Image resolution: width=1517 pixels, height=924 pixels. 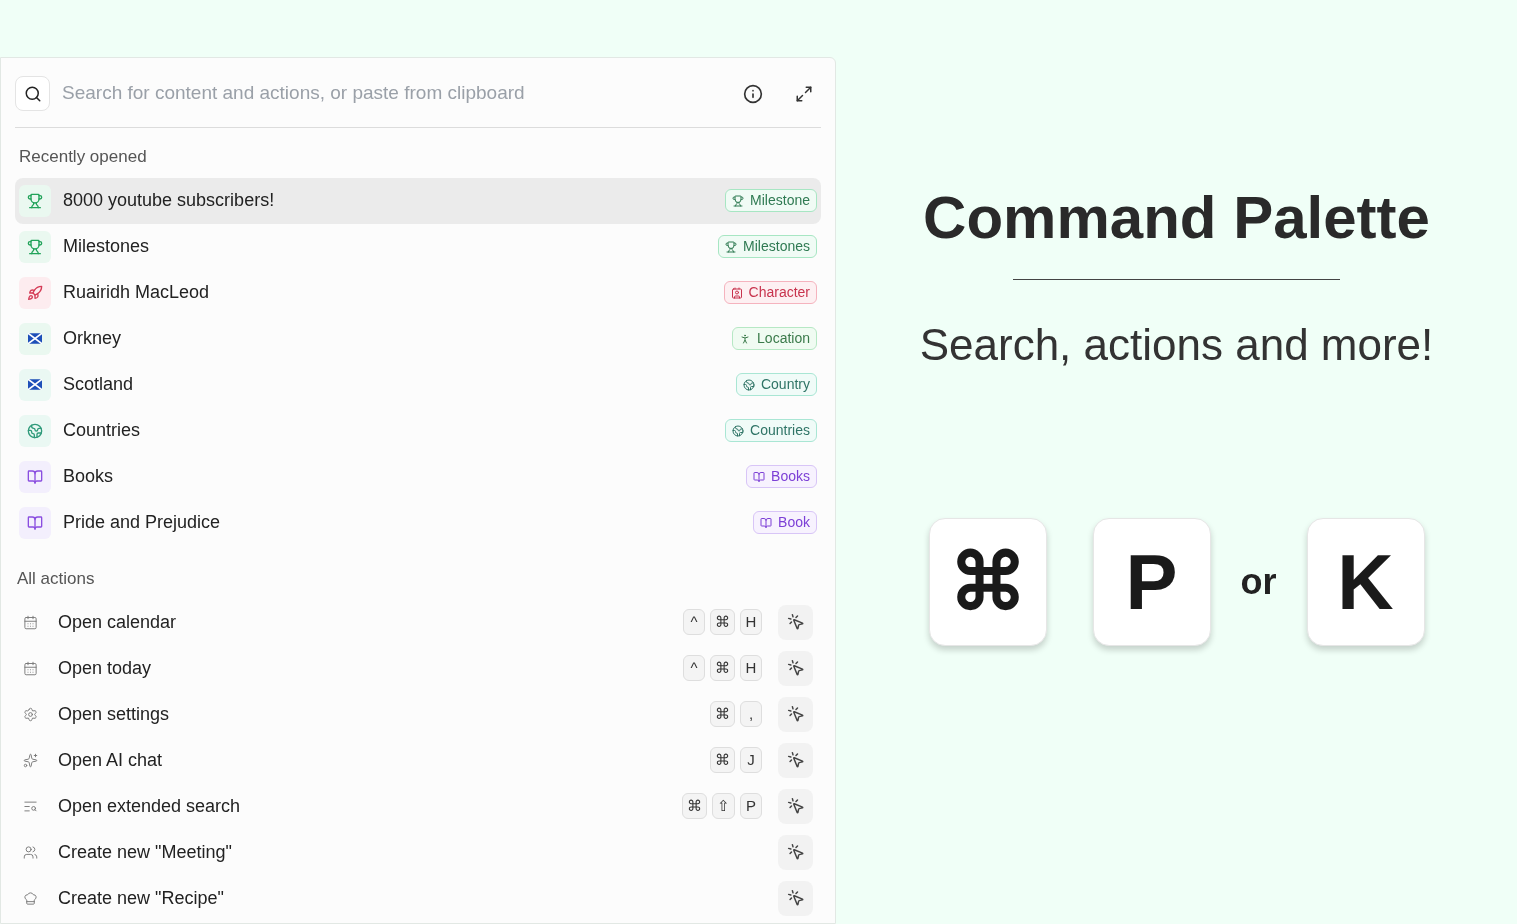 What do you see at coordinates (785, 522) in the screenshot?
I see `type-tag: Book` at bounding box center [785, 522].